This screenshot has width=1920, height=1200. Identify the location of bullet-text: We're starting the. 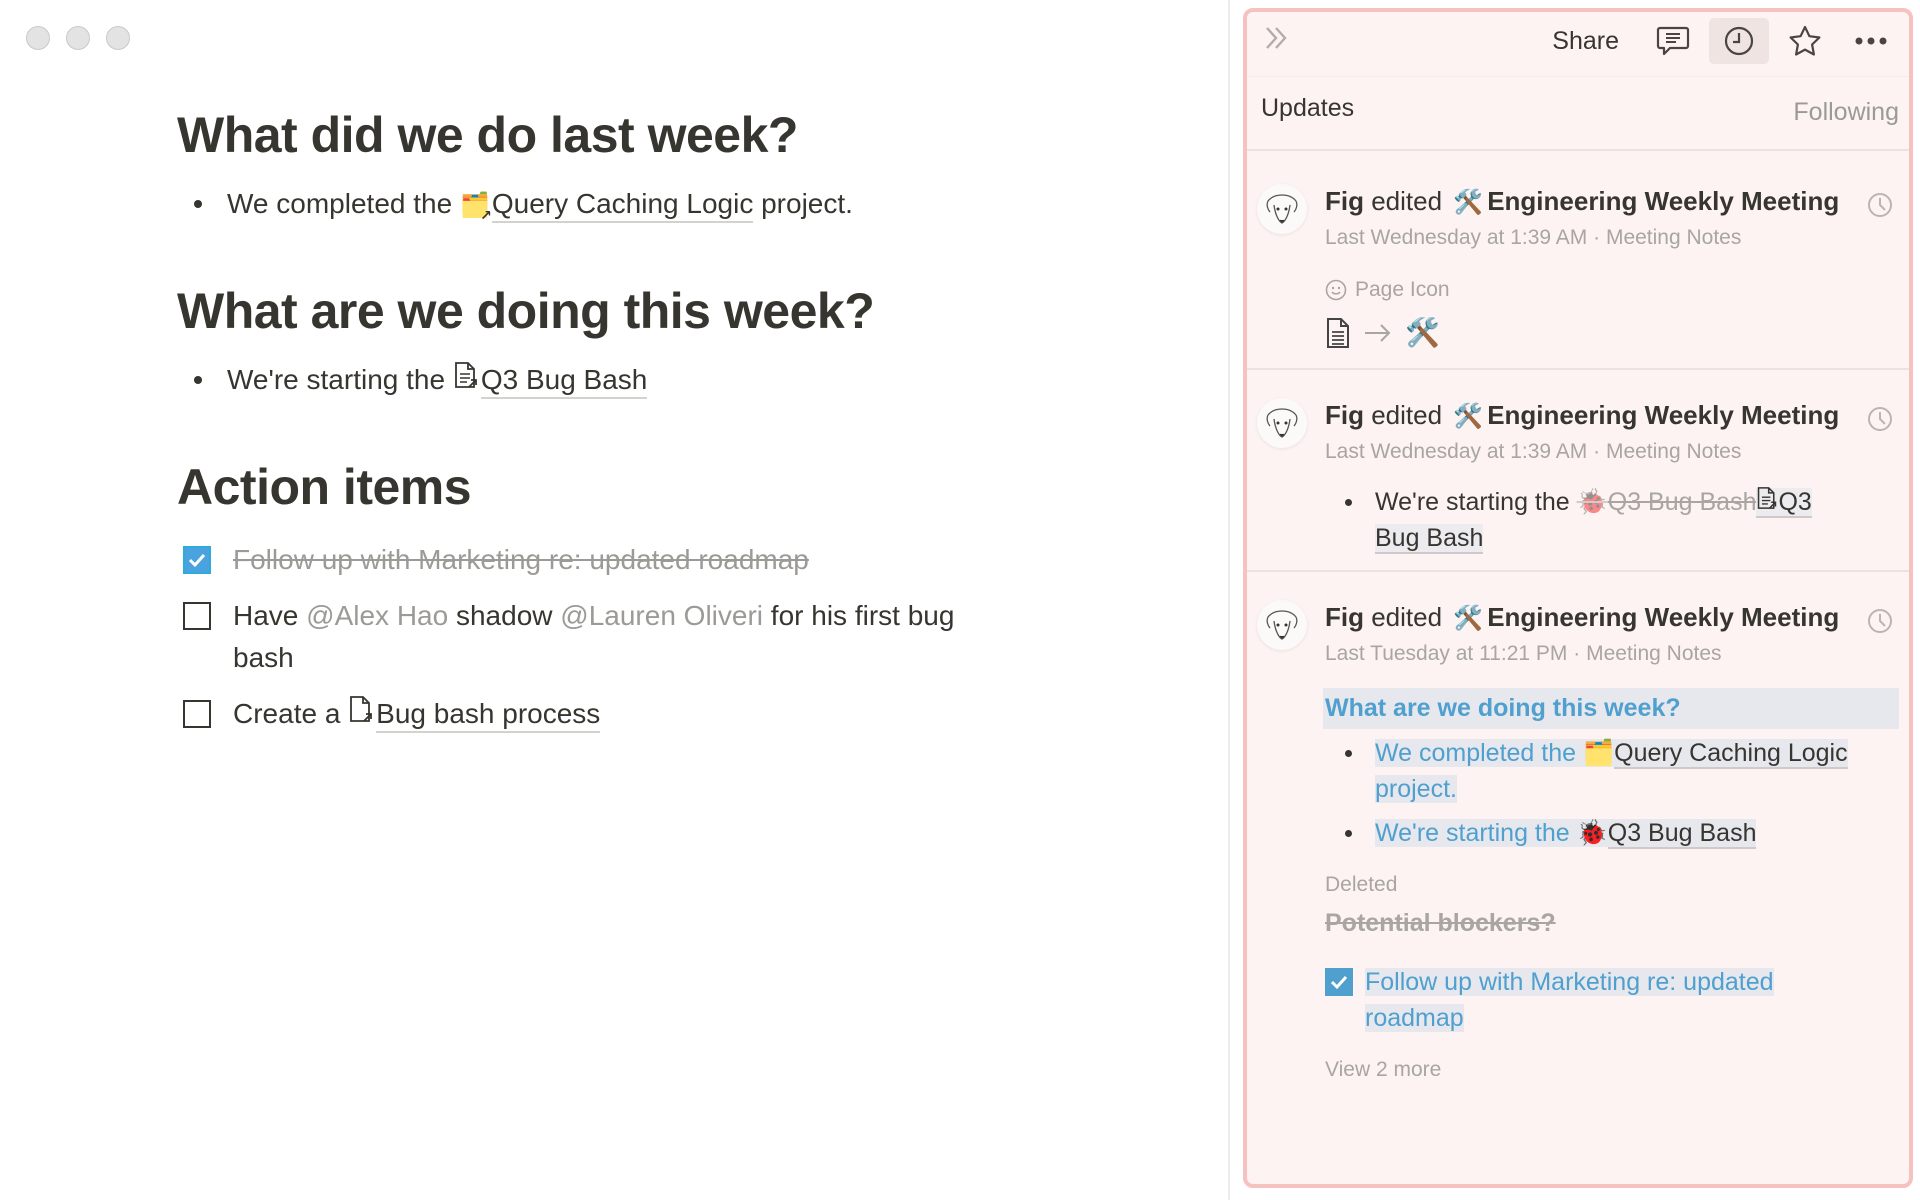
(340, 379).